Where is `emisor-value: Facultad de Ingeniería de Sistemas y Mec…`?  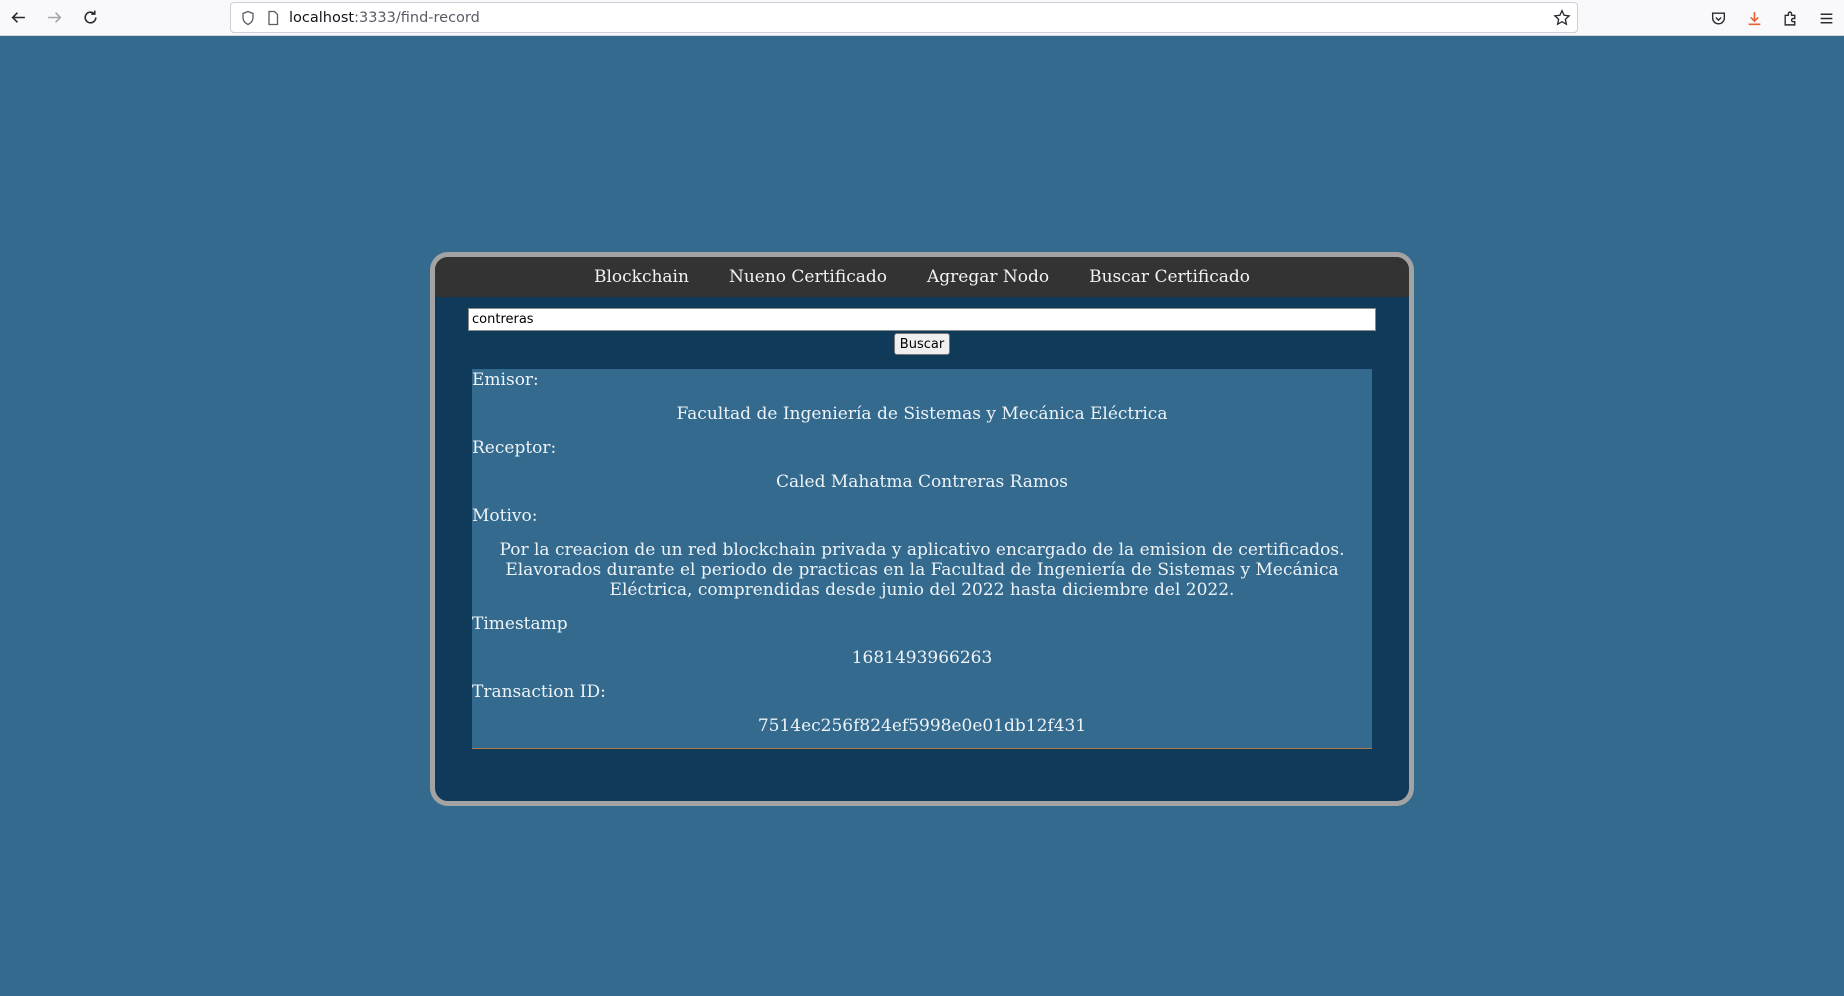 emisor-value: Facultad de Ingeniería de Sistemas y Mec… is located at coordinates (922, 414).